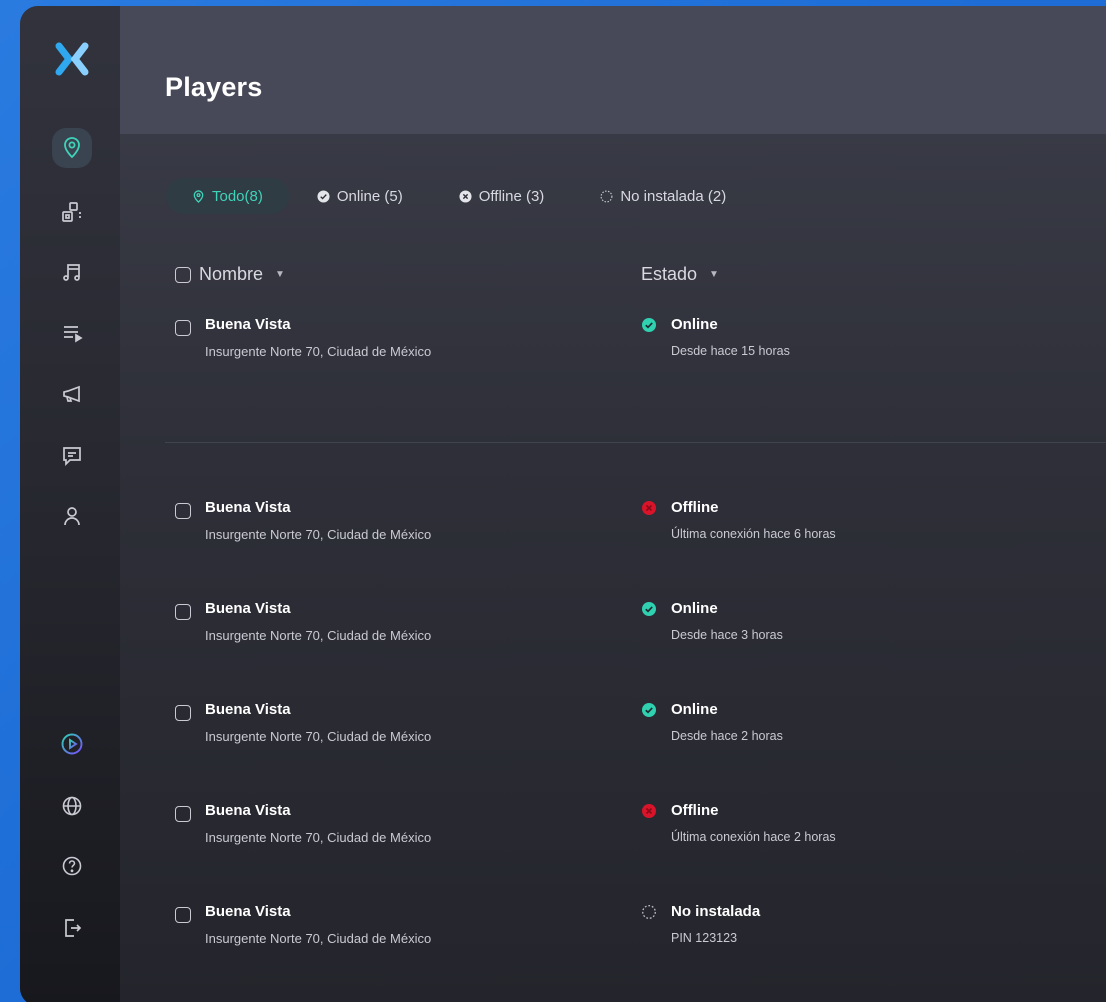 The height and width of the screenshot is (1002, 1106). Describe the element at coordinates (753, 837) in the screenshot. I see `status-detail: Última conexión hace 2 horas` at that location.